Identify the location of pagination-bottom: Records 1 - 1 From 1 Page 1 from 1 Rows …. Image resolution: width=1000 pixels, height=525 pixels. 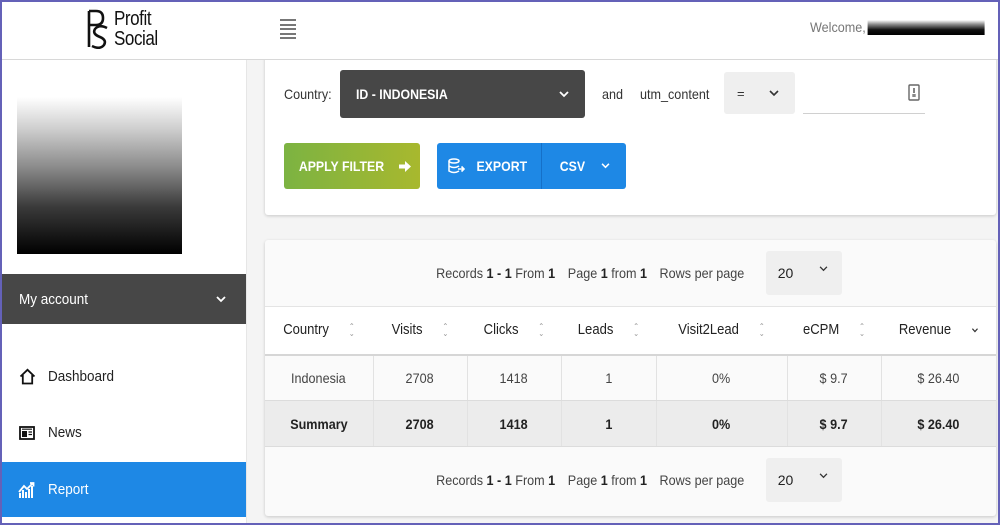
(630, 480).